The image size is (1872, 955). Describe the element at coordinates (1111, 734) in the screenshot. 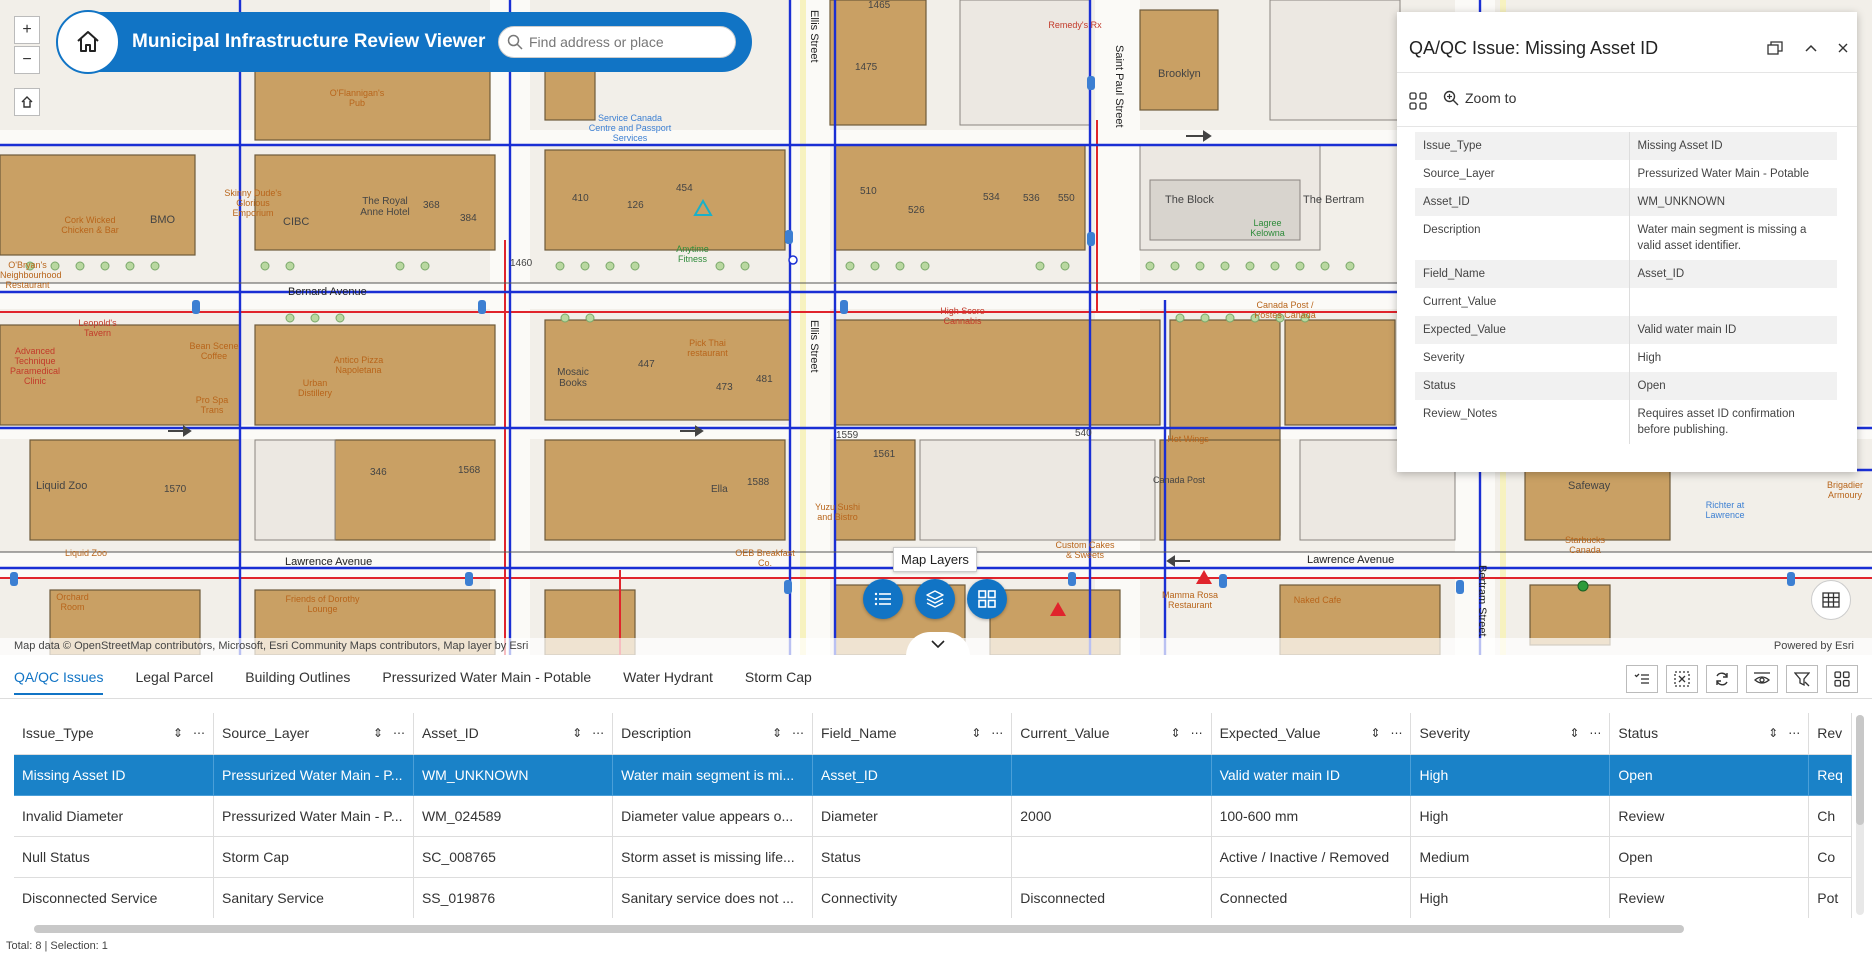

I see `column-header: Current_Value ⇕ ⋯` at that location.